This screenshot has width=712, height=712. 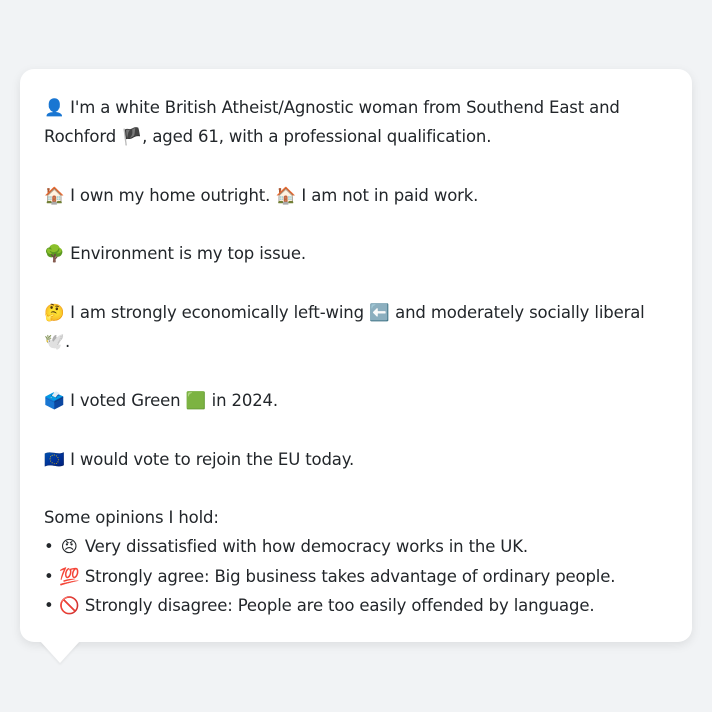 I want to click on eu-line: 🇪🇺 I would vote to rejoin the EU today., so click(x=356, y=459).